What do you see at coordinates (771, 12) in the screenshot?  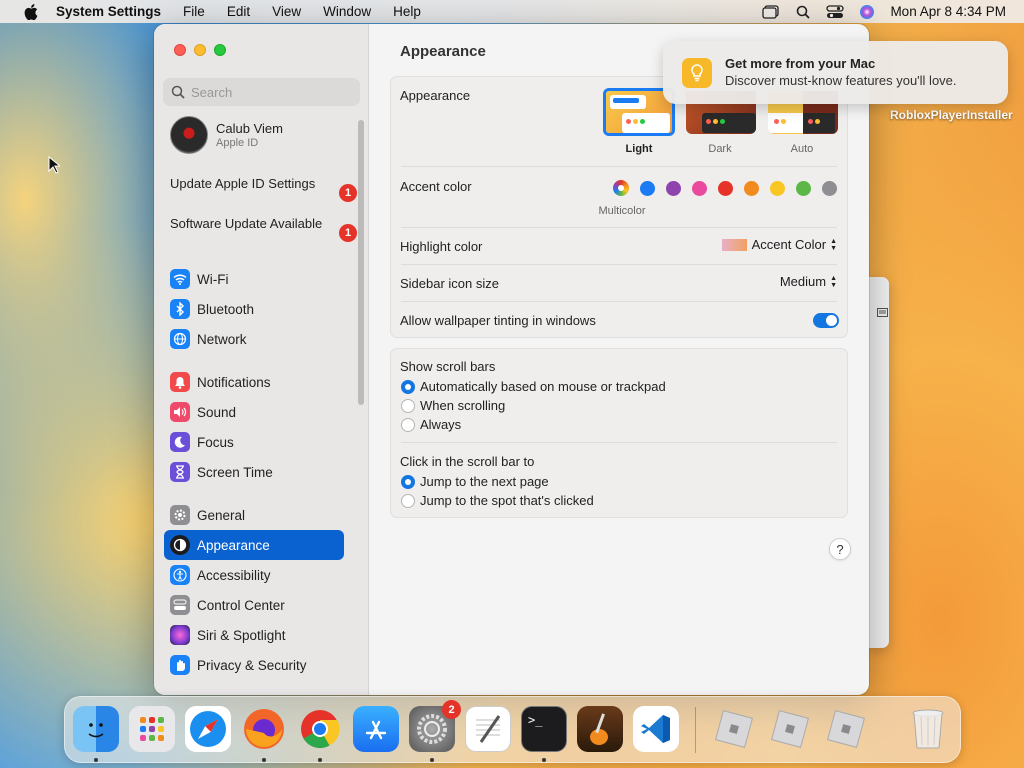 I see `window-switcher-icon` at bounding box center [771, 12].